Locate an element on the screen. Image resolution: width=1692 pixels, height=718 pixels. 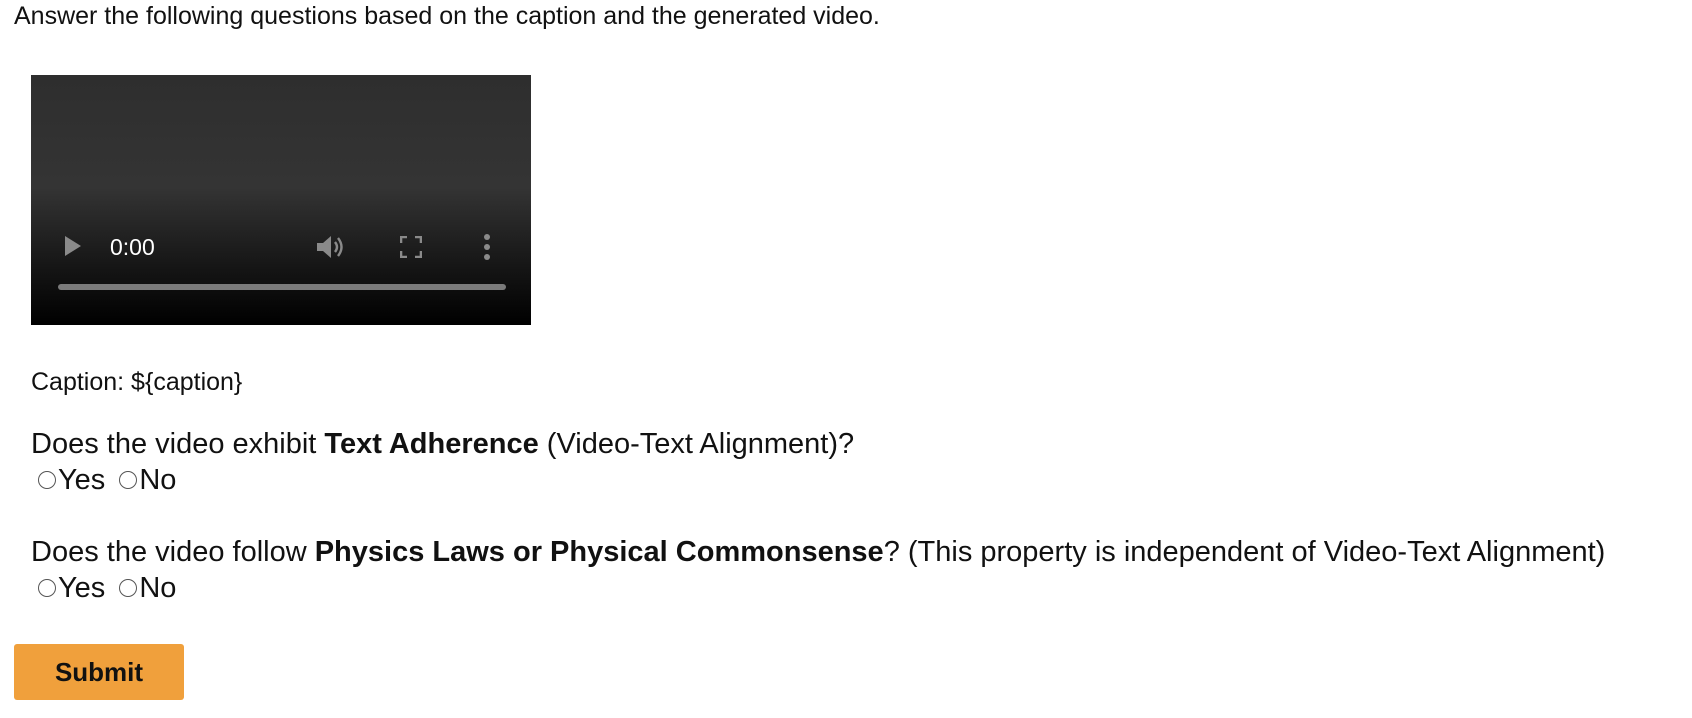
more-vertical-icon is located at coordinates (487, 247).